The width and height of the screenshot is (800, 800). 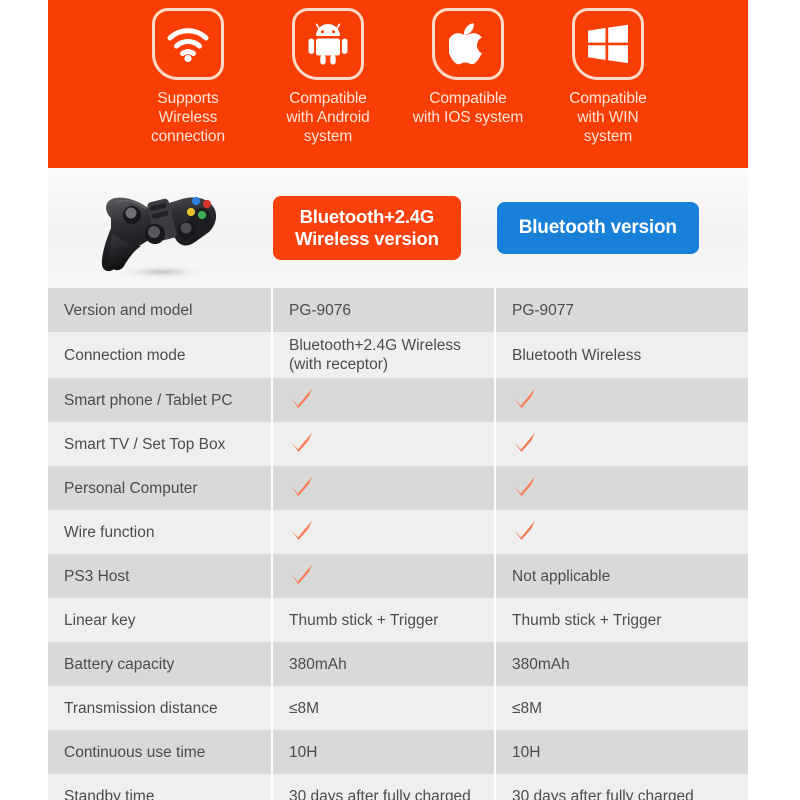 What do you see at coordinates (160, 664) in the screenshot?
I see `row-label: Battery capacity` at bounding box center [160, 664].